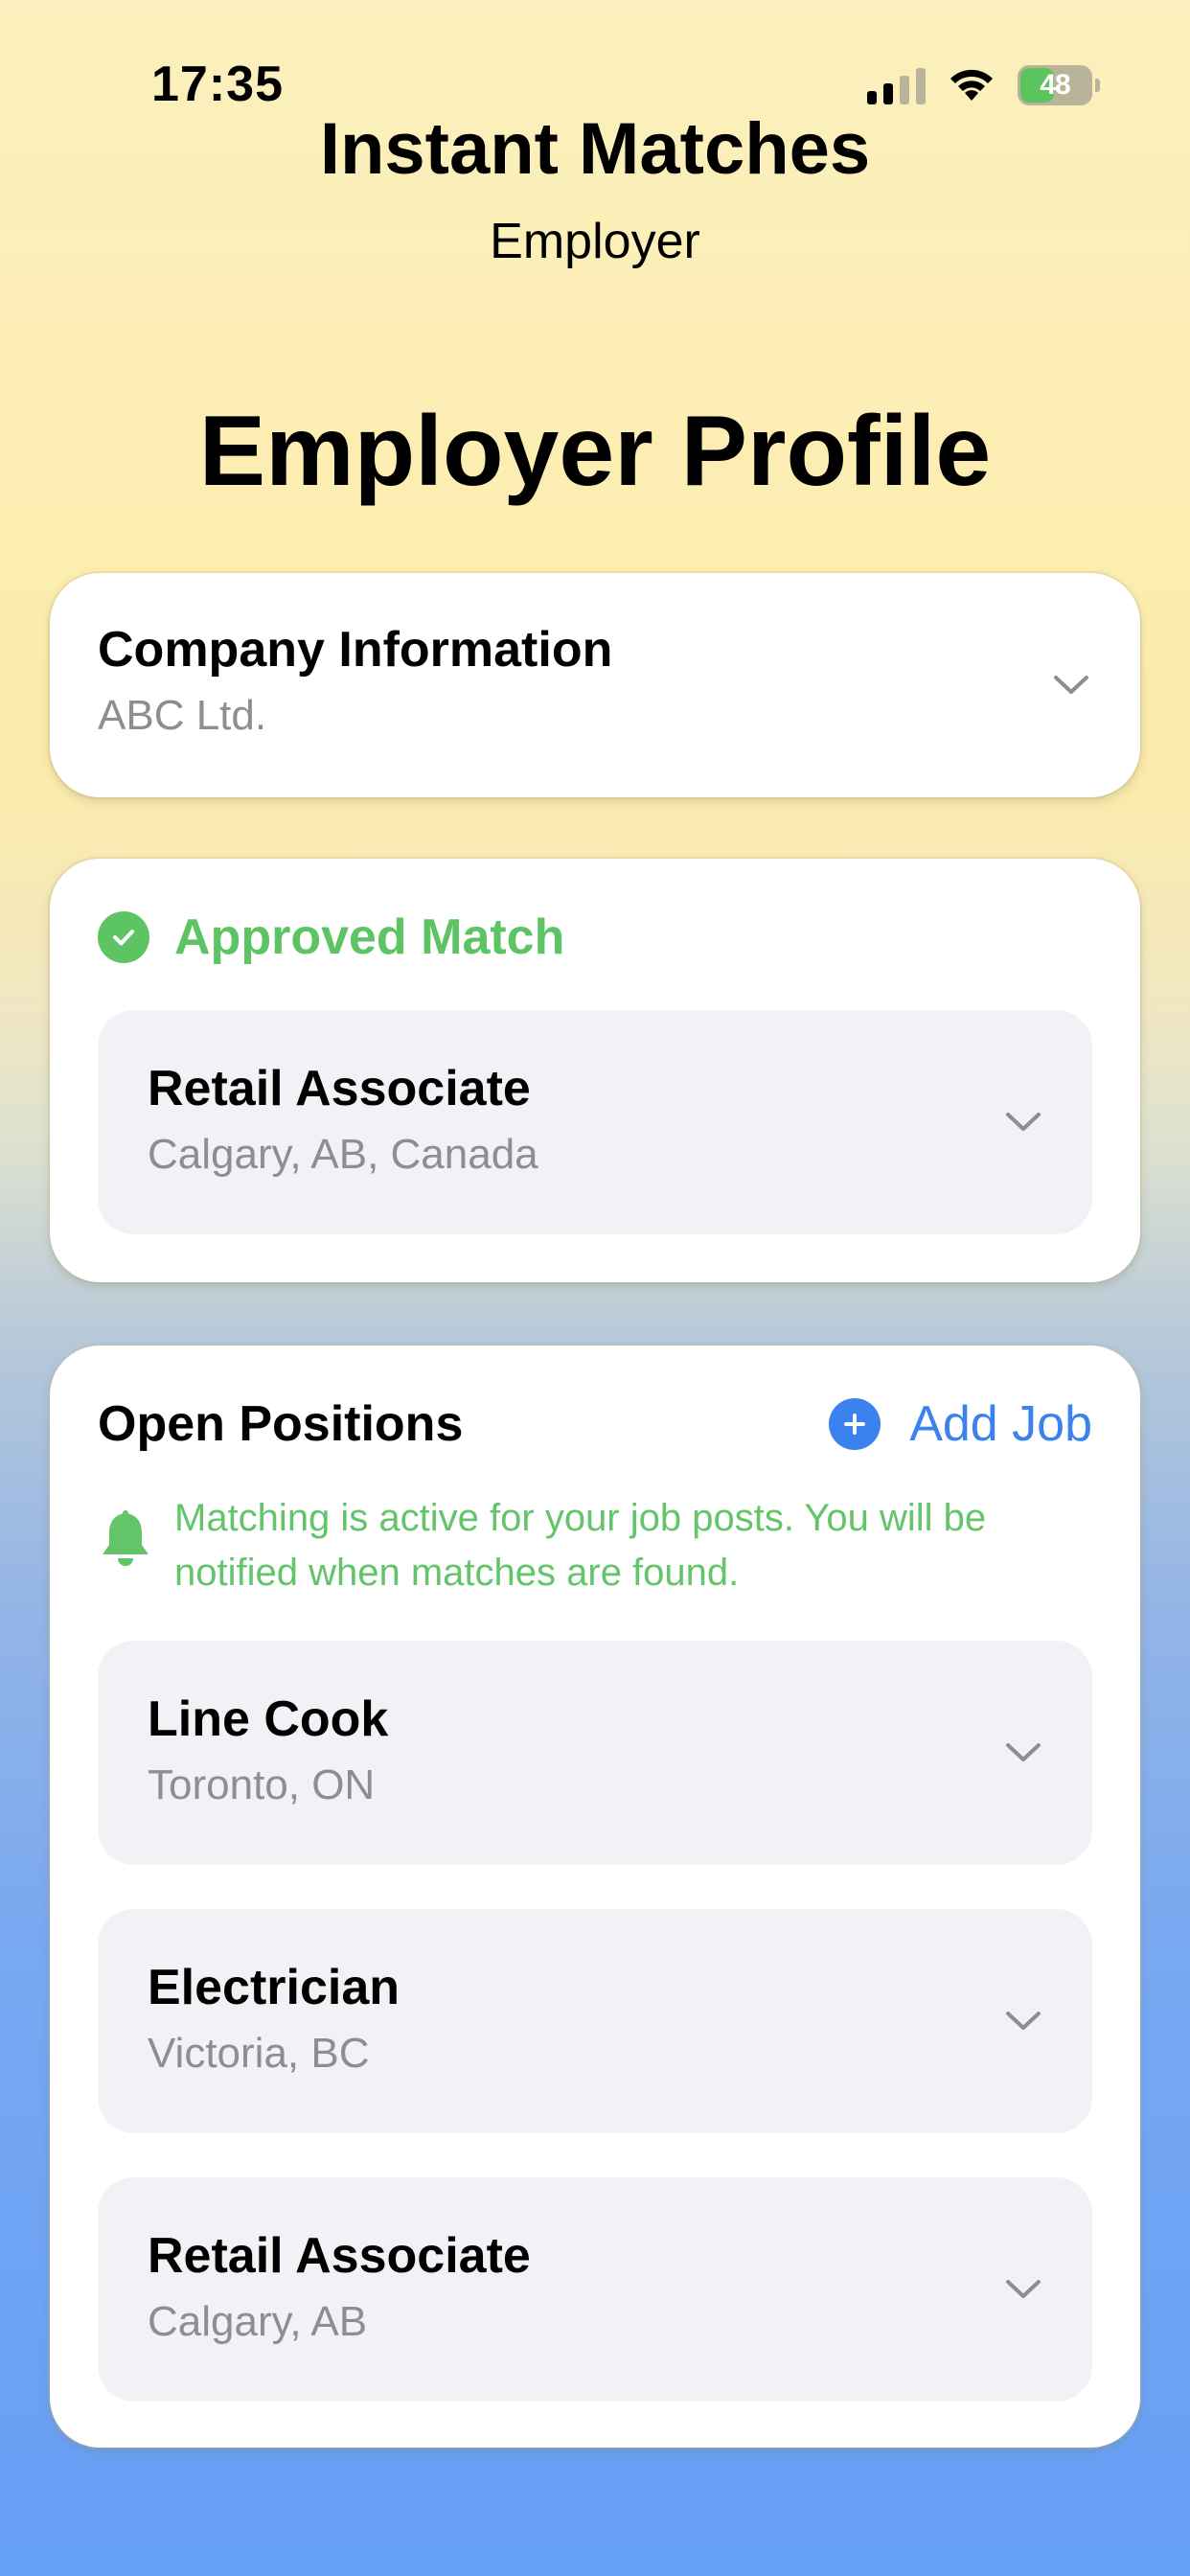  I want to click on battery-icon: 48, so click(1059, 85).